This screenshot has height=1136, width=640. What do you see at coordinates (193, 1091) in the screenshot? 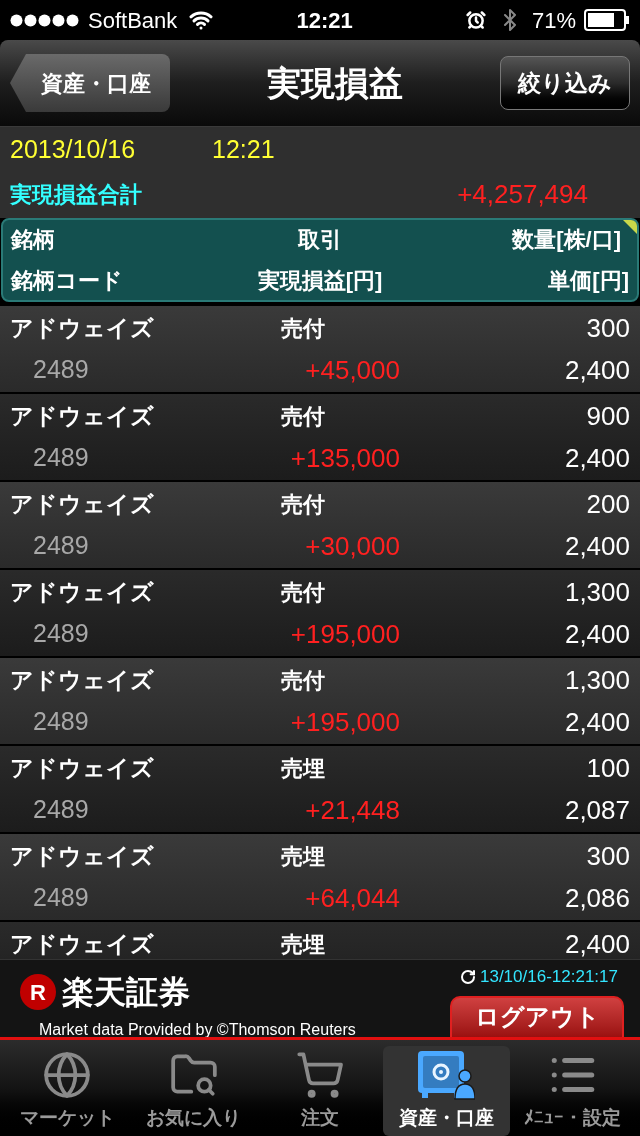
I see `tab-item: お気に入り` at bounding box center [193, 1091].